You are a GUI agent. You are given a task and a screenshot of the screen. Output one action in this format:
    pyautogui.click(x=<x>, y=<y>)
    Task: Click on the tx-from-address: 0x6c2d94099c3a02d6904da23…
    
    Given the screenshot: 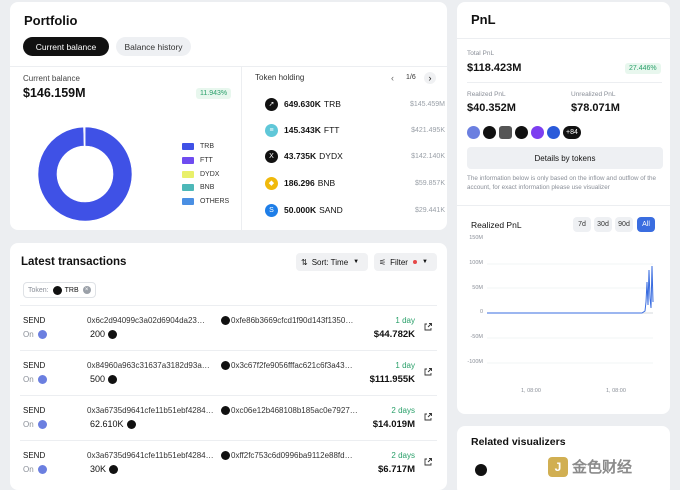 What is the action you would take?
    pyautogui.click(x=146, y=320)
    